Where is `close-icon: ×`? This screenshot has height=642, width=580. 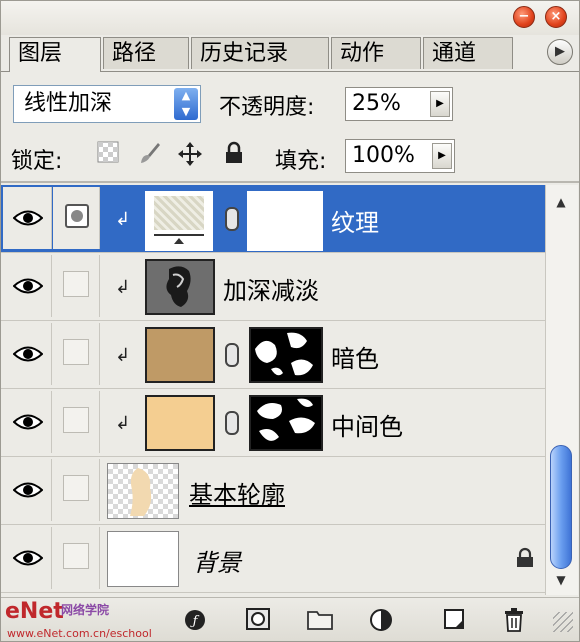 close-icon: × is located at coordinates (556, 16).